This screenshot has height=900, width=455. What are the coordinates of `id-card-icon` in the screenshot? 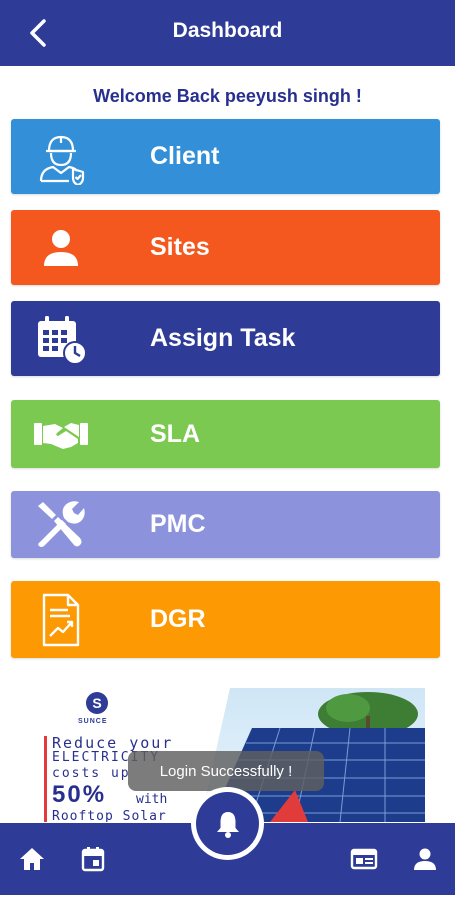 It's located at (364, 859).